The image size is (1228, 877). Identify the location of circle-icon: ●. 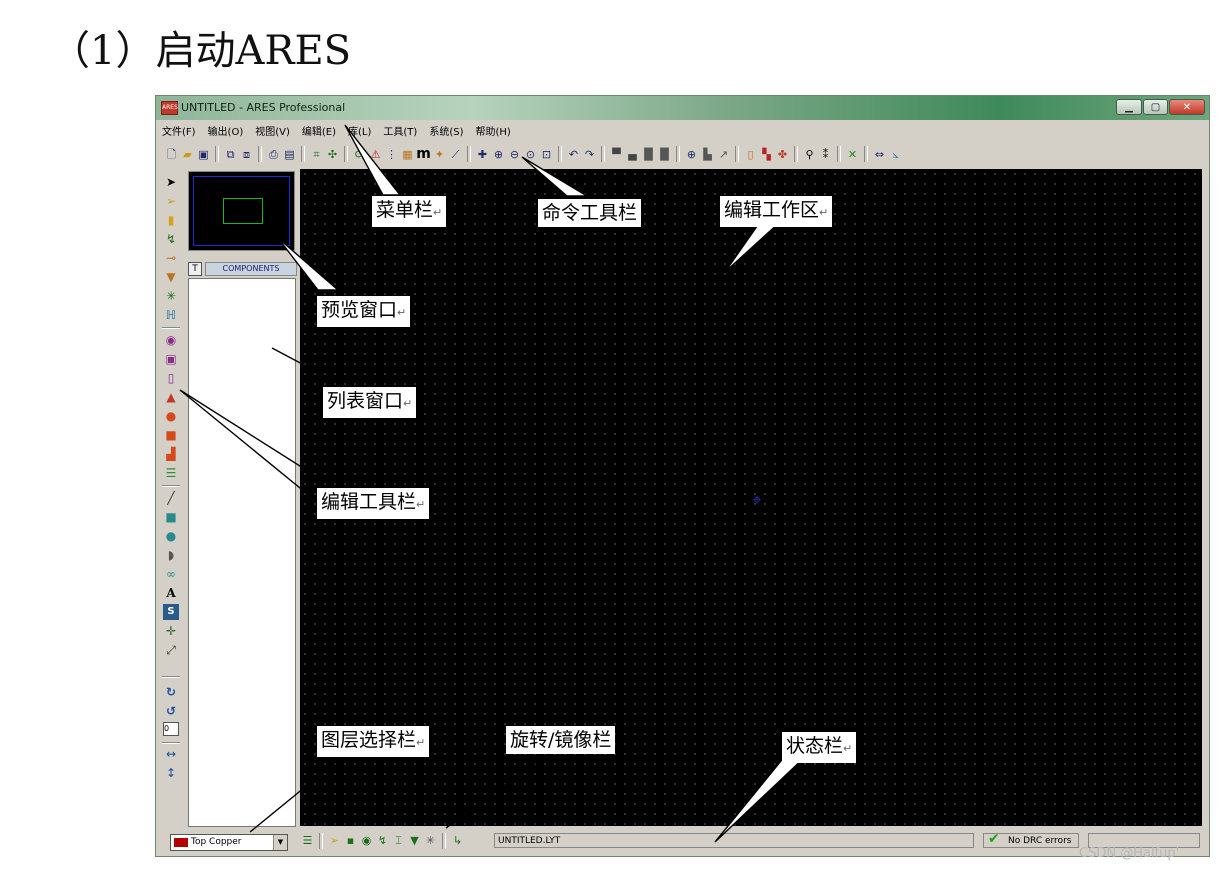
(171, 536).